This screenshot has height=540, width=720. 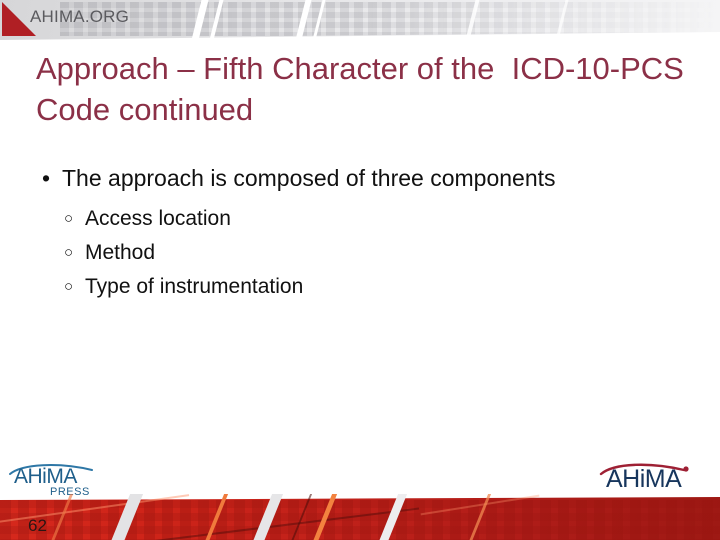 I want to click on ahima-logo: AHiMA, so click(x=654, y=477).